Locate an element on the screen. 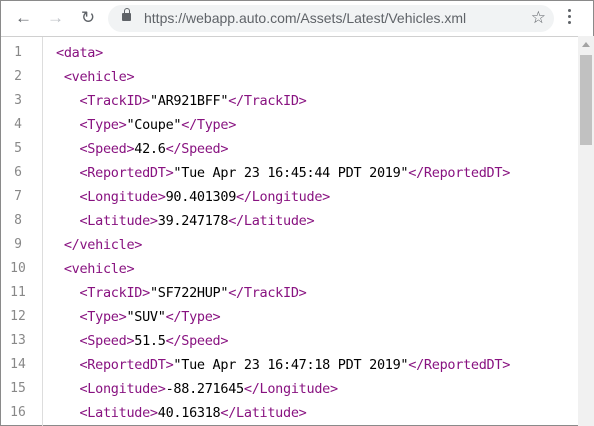 The width and height of the screenshot is (594, 426). code-line: <Type>"SUV"</Type> is located at coordinates (138, 317).